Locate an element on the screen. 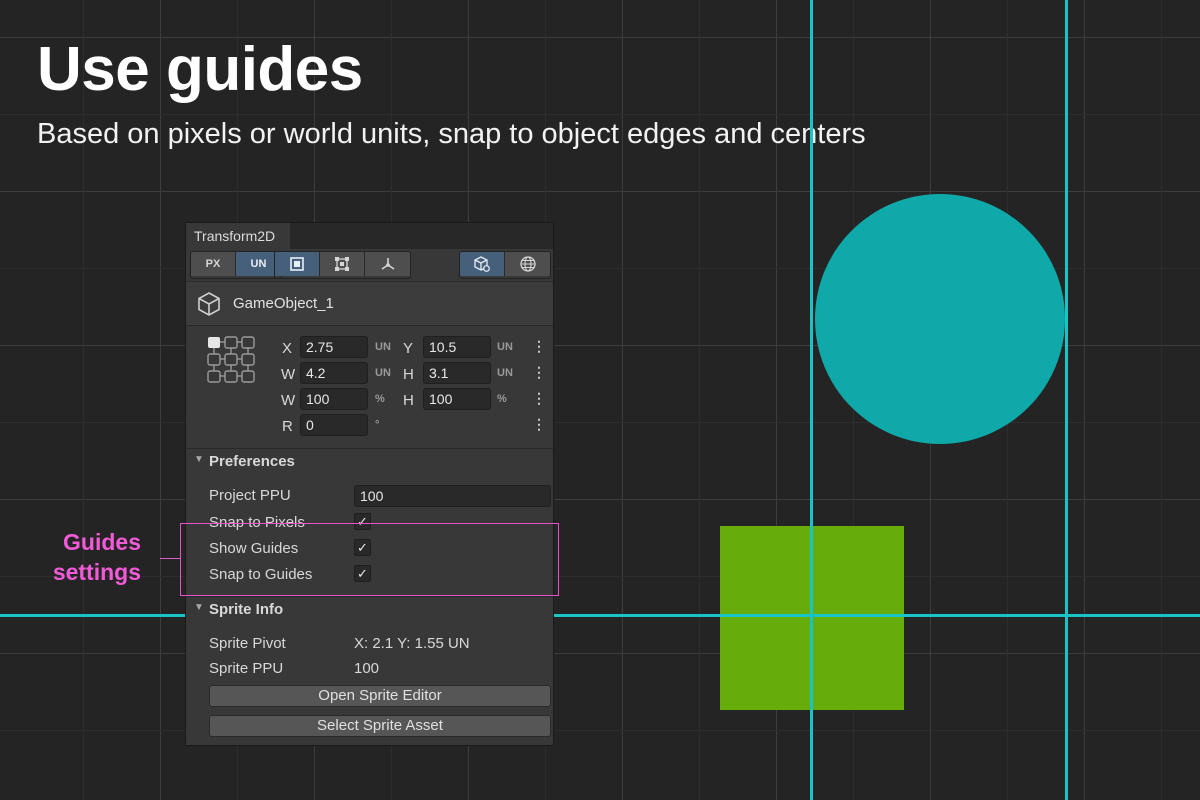  cyan-circle-sprite is located at coordinates (940, 319).